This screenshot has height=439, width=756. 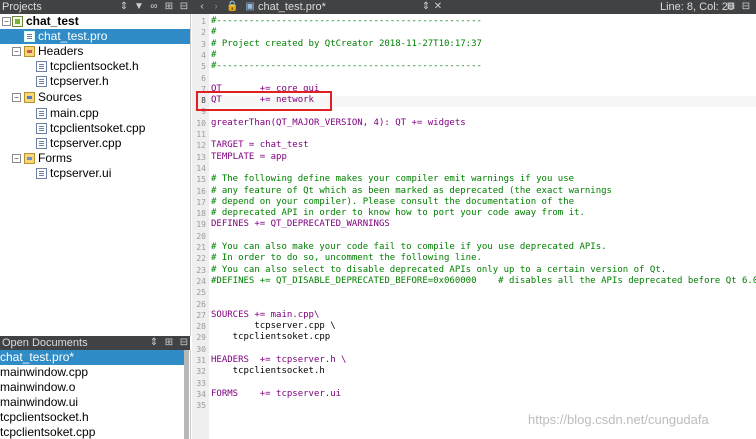 I want to click on line-number: 20, so click(x=201, y=236).